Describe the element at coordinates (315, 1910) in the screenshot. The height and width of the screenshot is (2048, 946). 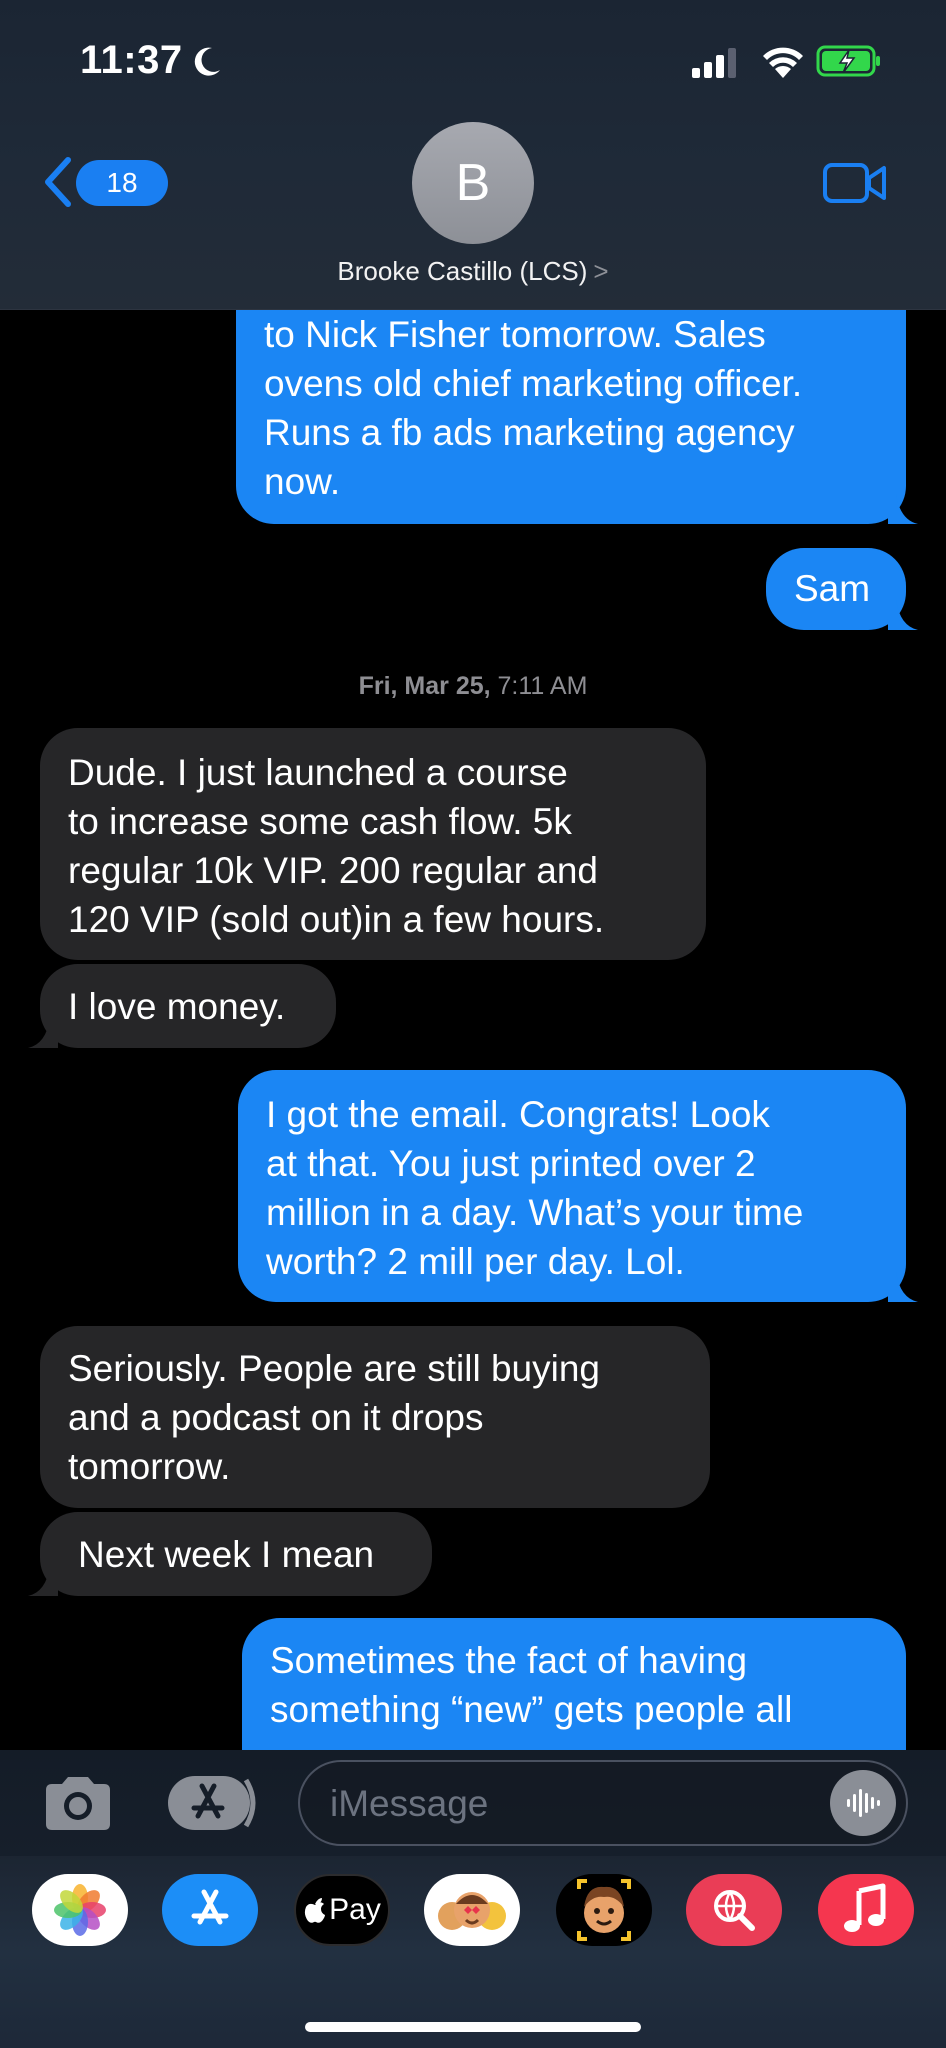
I see `apple-logo-icon` at that location.